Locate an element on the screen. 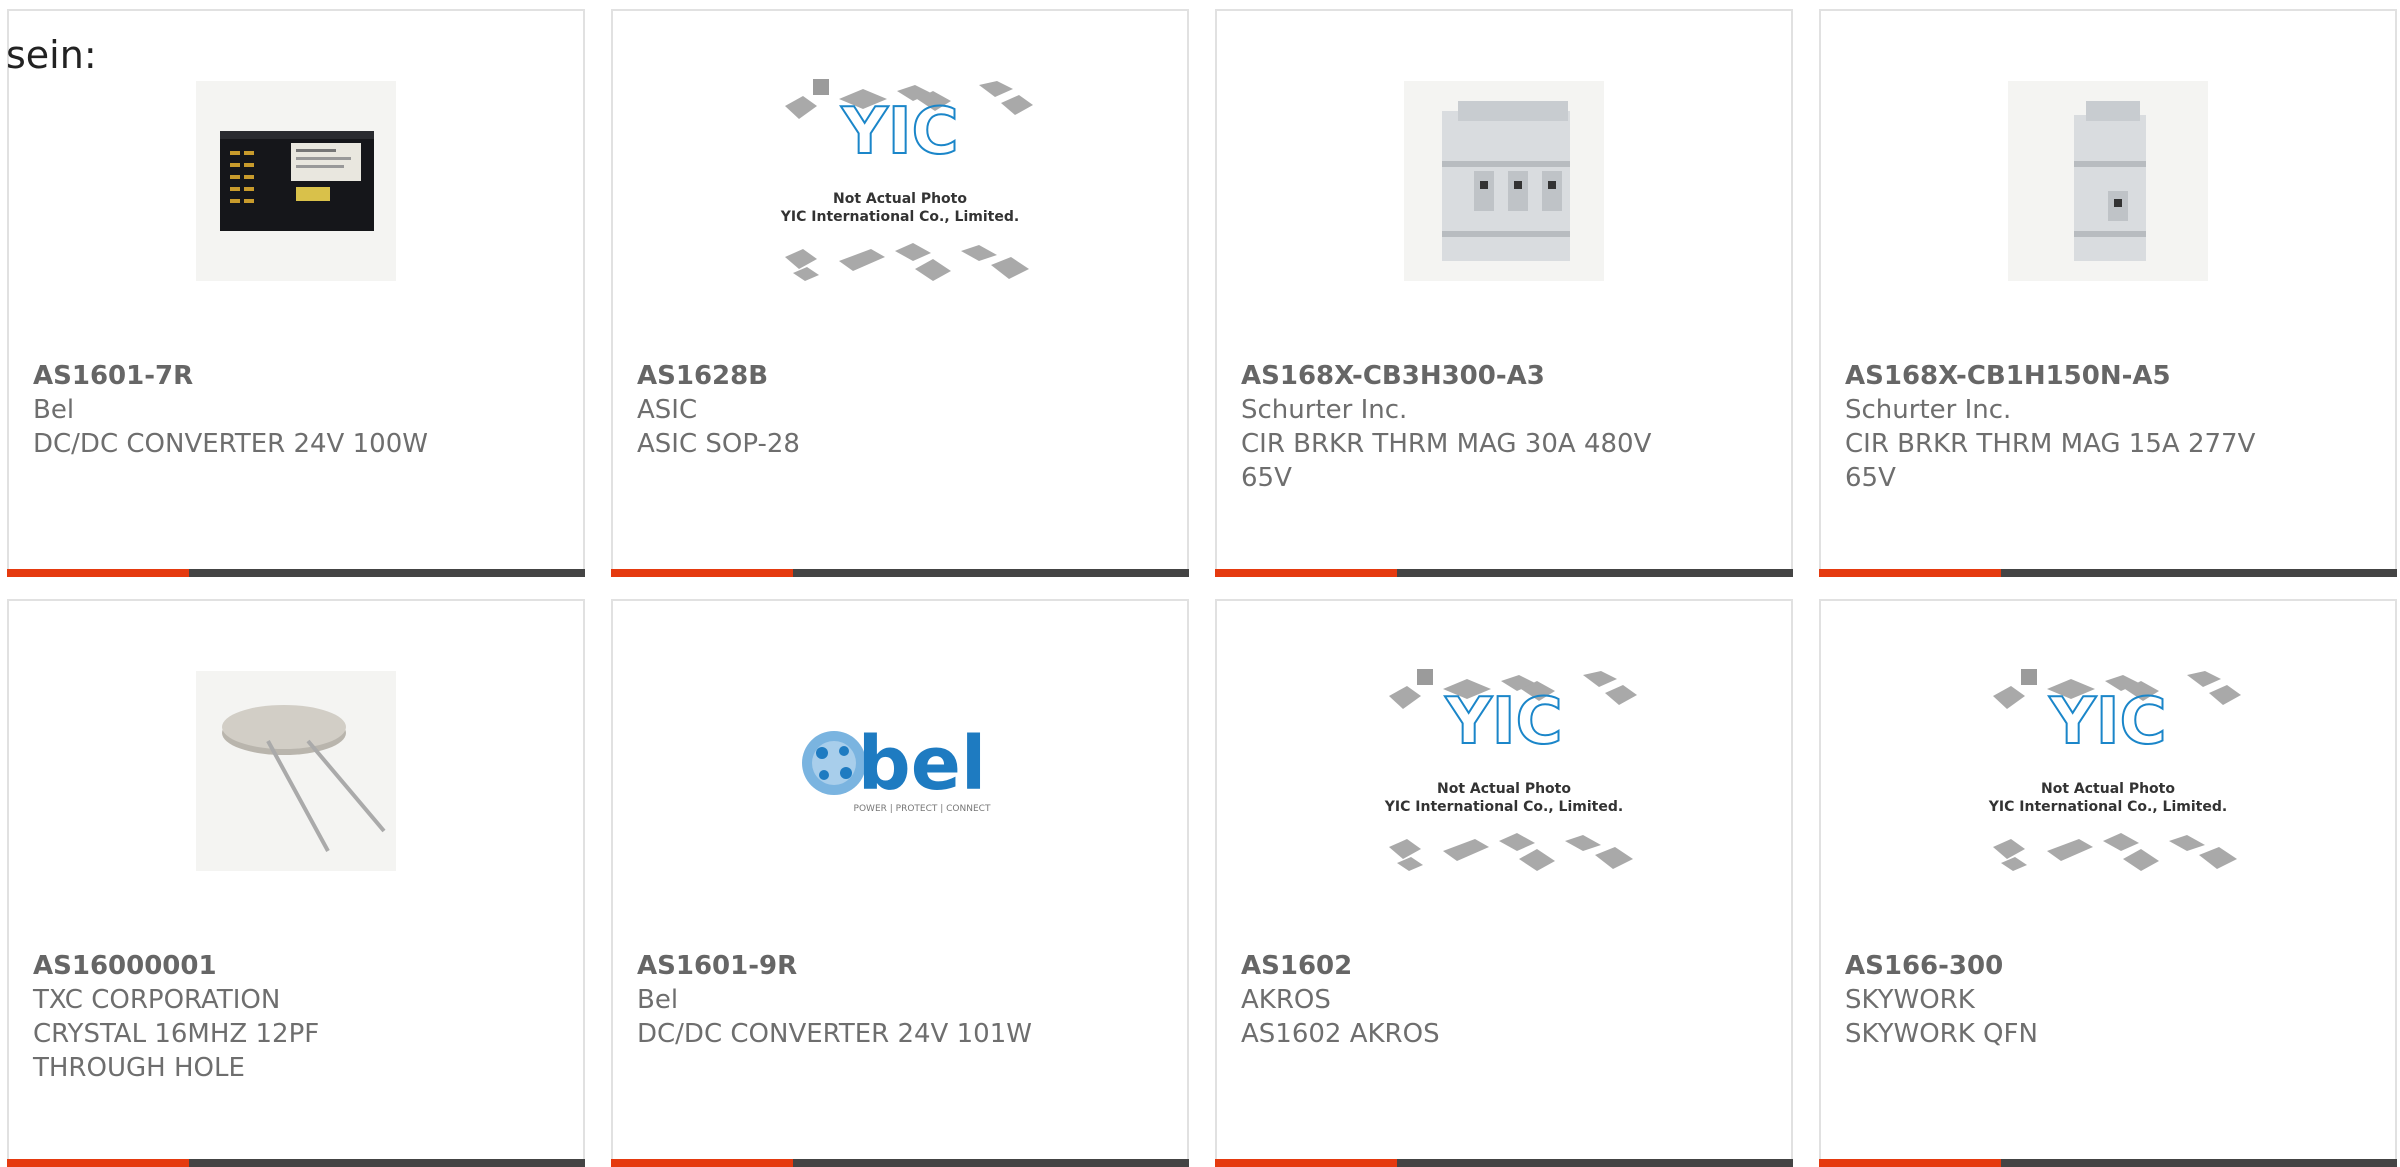 The height and width of the screenshot is (1167, 2400). bel-logo: bel POWER | PROTECT | CONNECT is located at coordinates (896, 767).